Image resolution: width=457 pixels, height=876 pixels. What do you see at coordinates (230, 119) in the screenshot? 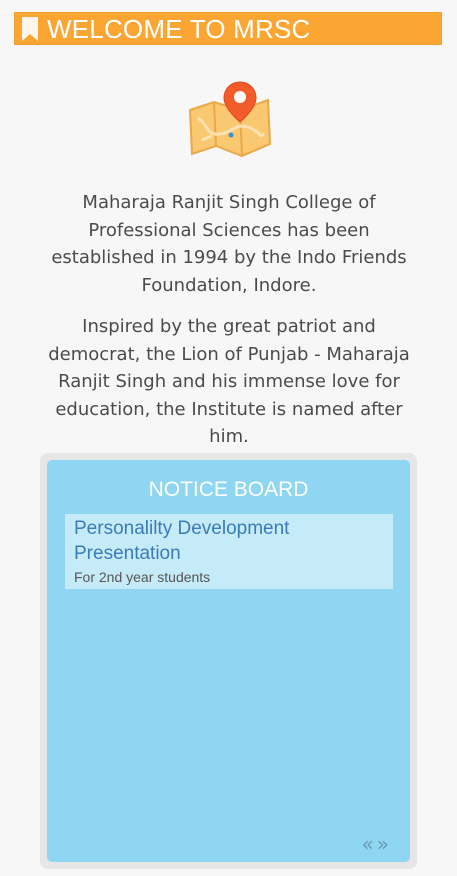
I see `map-pin-icon` at bounding box center [230, 119].